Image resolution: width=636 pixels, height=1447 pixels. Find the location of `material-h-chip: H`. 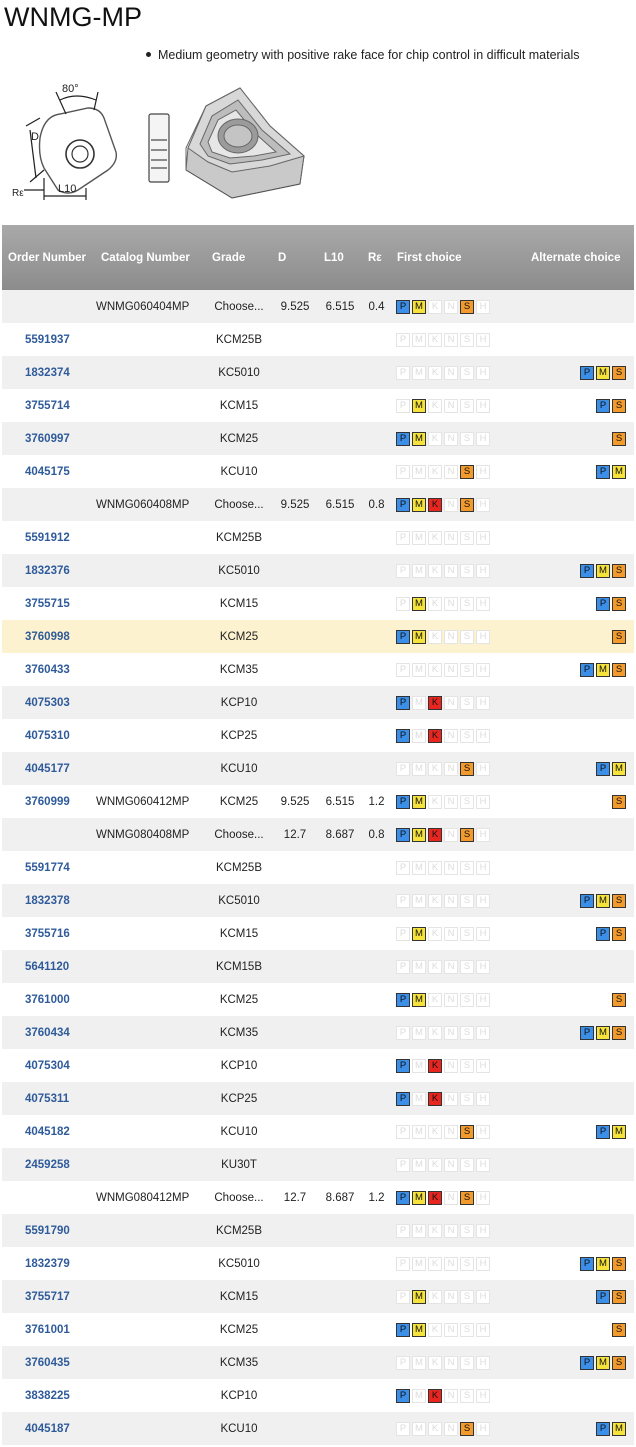

material-h-chip: H is located at coordinates (483, 372).